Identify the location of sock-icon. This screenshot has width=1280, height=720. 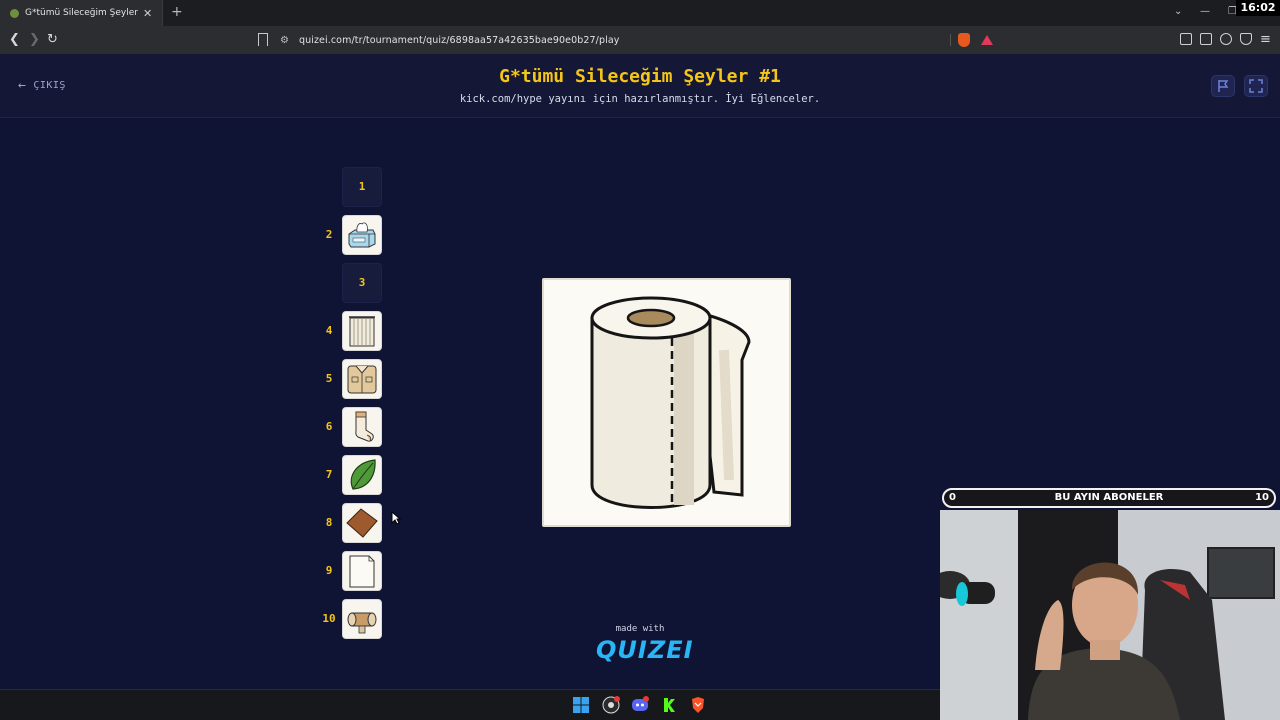
(364, 426).